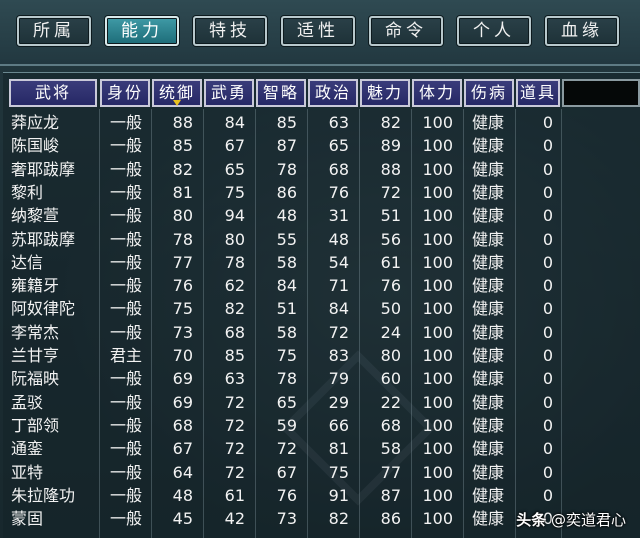 The height and width of the screenshot is (538, 640). Describe the element at coordinates (437, 93) in the screenshot. I see `column-header-stamina: 体力` at that location.